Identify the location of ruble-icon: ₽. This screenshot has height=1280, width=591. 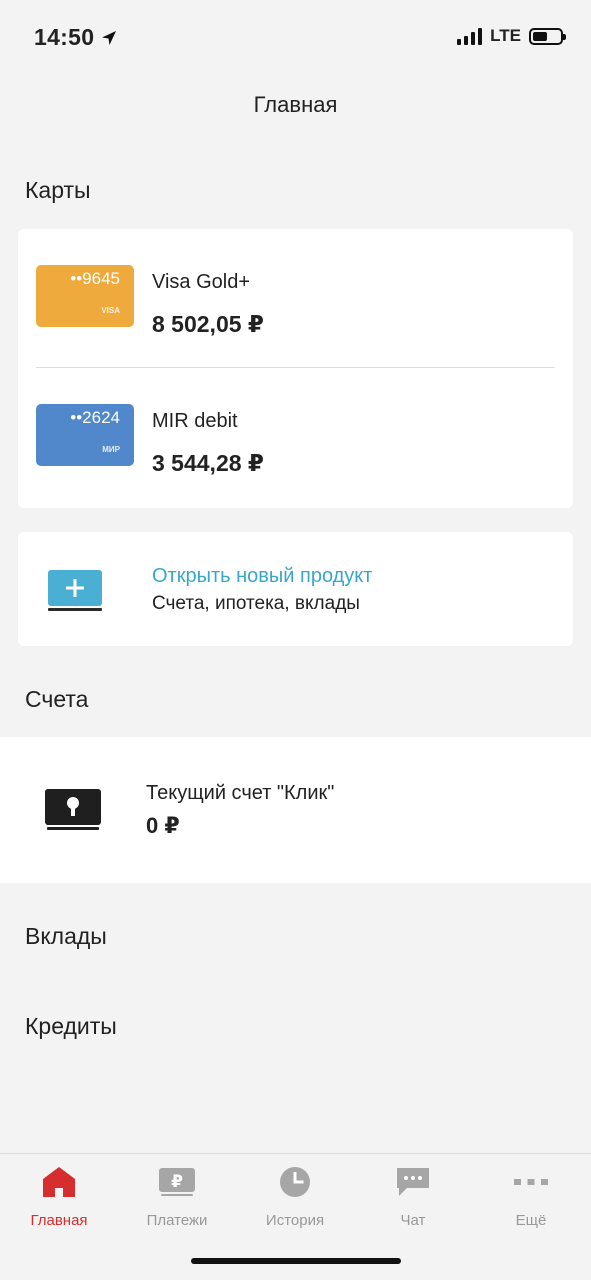
(177, 1182).